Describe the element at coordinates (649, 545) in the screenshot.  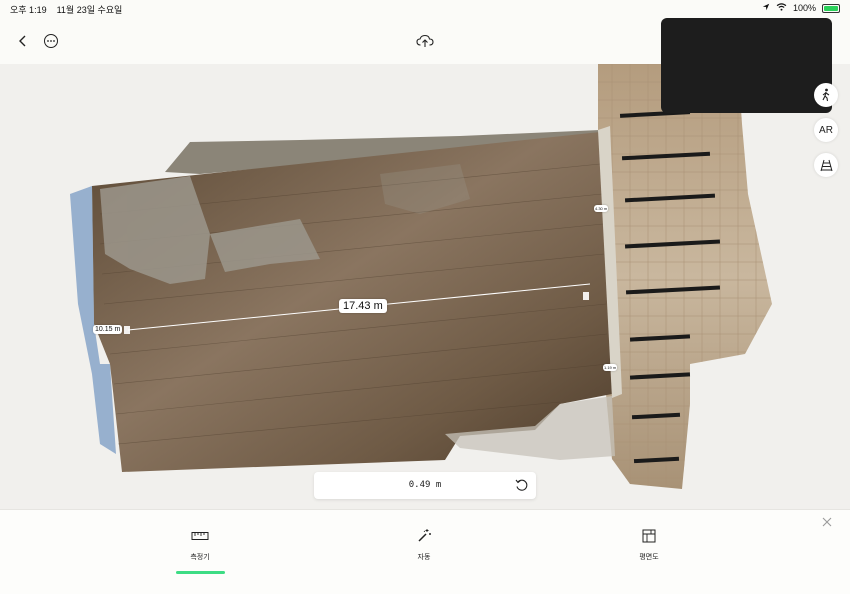
I see `tab-floorplan: 평면도` at that location.